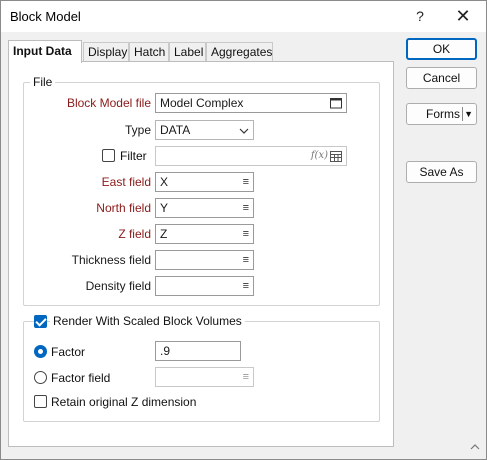 The height and width of the screenshot is (460, 487). I want to click on factor-radio, so click(40, 351).